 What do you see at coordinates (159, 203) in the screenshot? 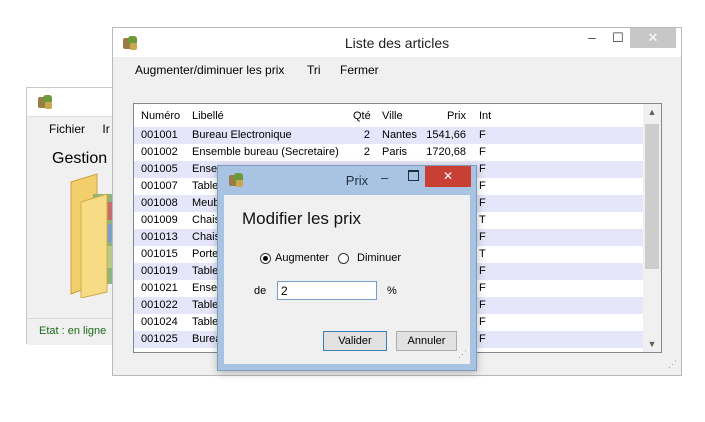
I see `table-cell: 001008` at bounding box center [159, 203].